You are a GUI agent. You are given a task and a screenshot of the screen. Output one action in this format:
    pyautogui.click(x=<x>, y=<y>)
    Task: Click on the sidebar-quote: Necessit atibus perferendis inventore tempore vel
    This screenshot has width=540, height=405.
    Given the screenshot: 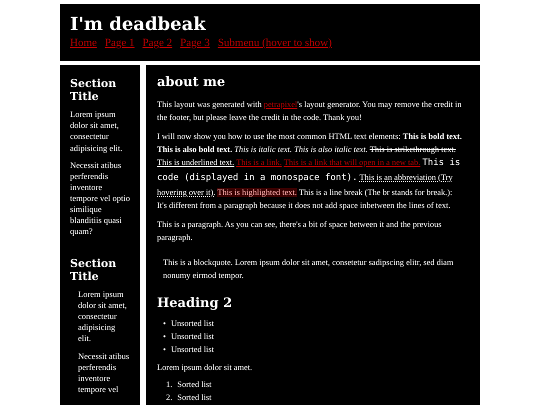 What is the action you would take?
    pyautogui.click(x=103, y=372)
    